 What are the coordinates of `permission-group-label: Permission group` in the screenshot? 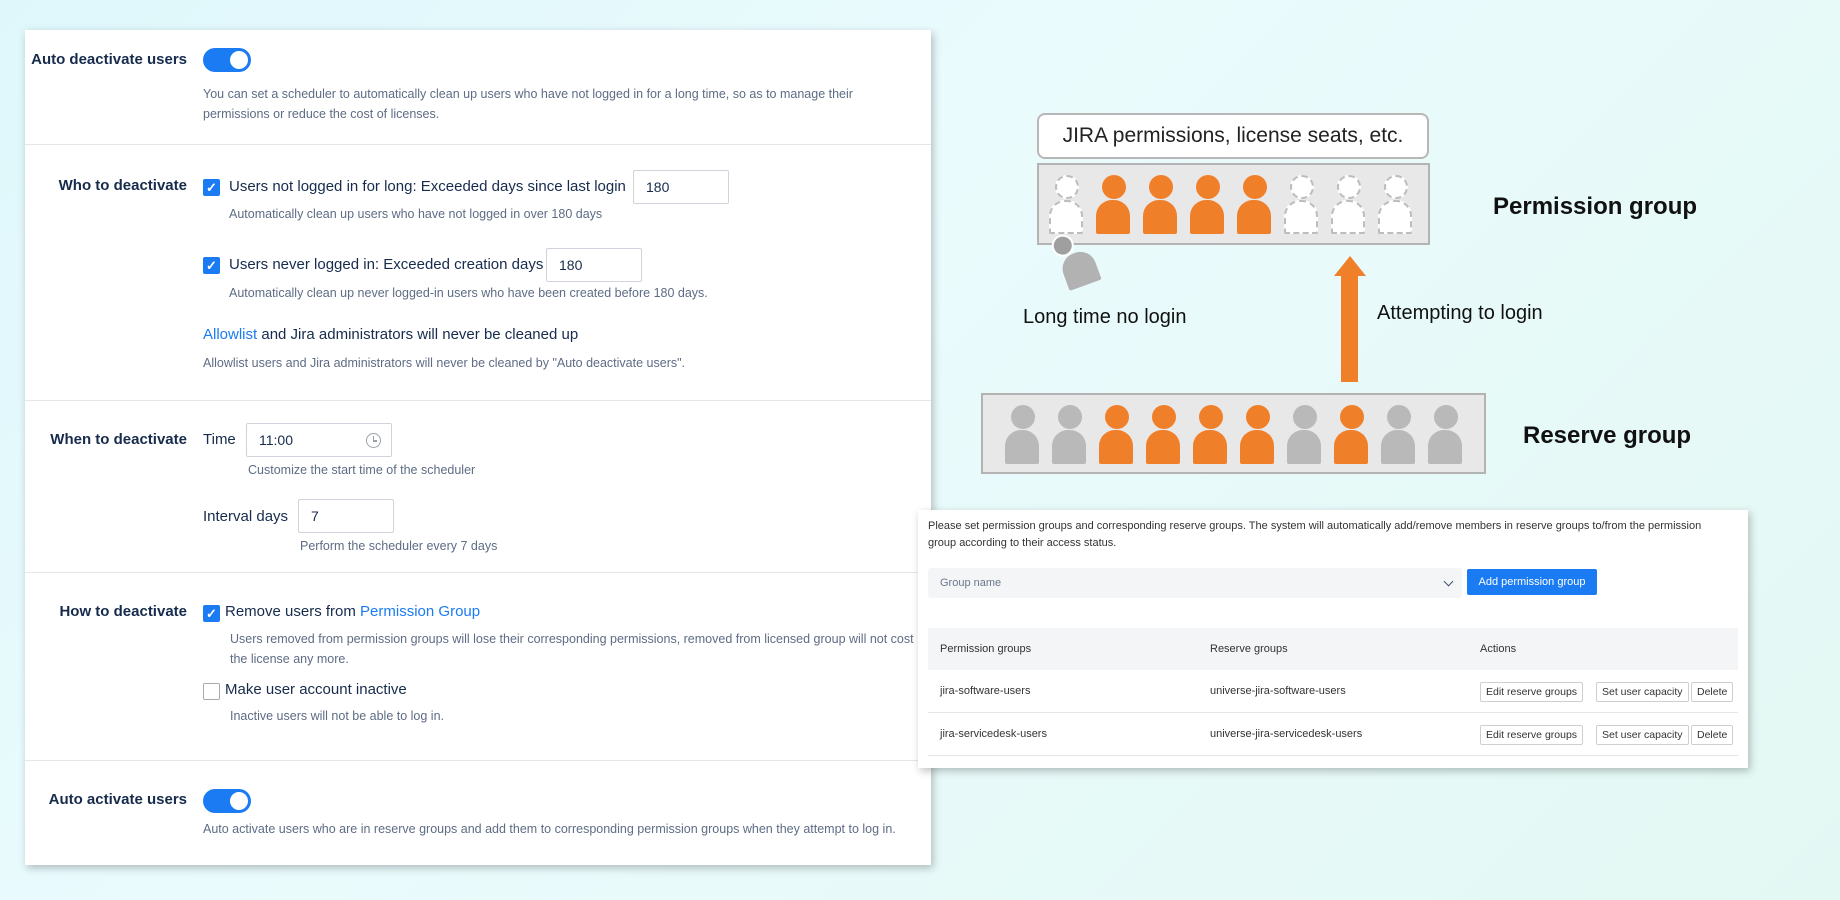 It's located at (1595, 206).